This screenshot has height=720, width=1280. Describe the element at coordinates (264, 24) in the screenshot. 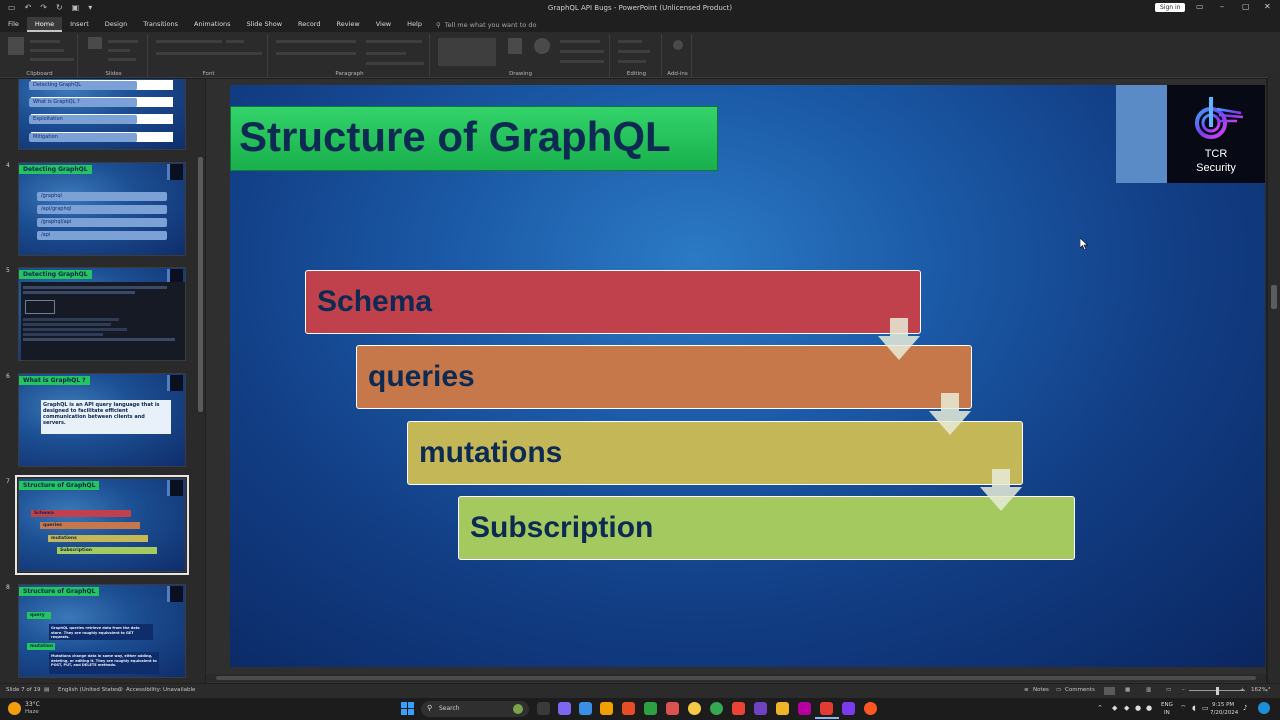

I see `tab-slide-show: Slide Show` at that location.